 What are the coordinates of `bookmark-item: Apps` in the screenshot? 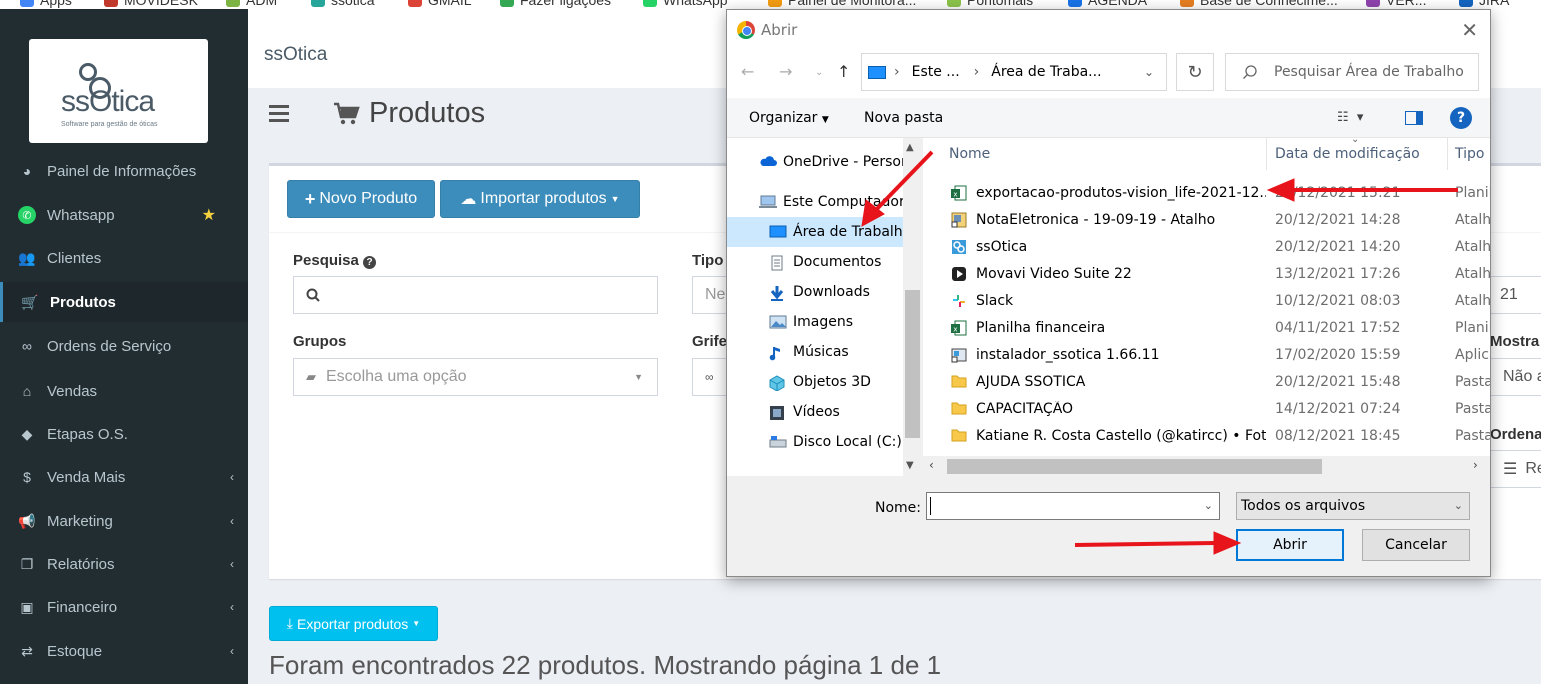 It's located at (46, 4).